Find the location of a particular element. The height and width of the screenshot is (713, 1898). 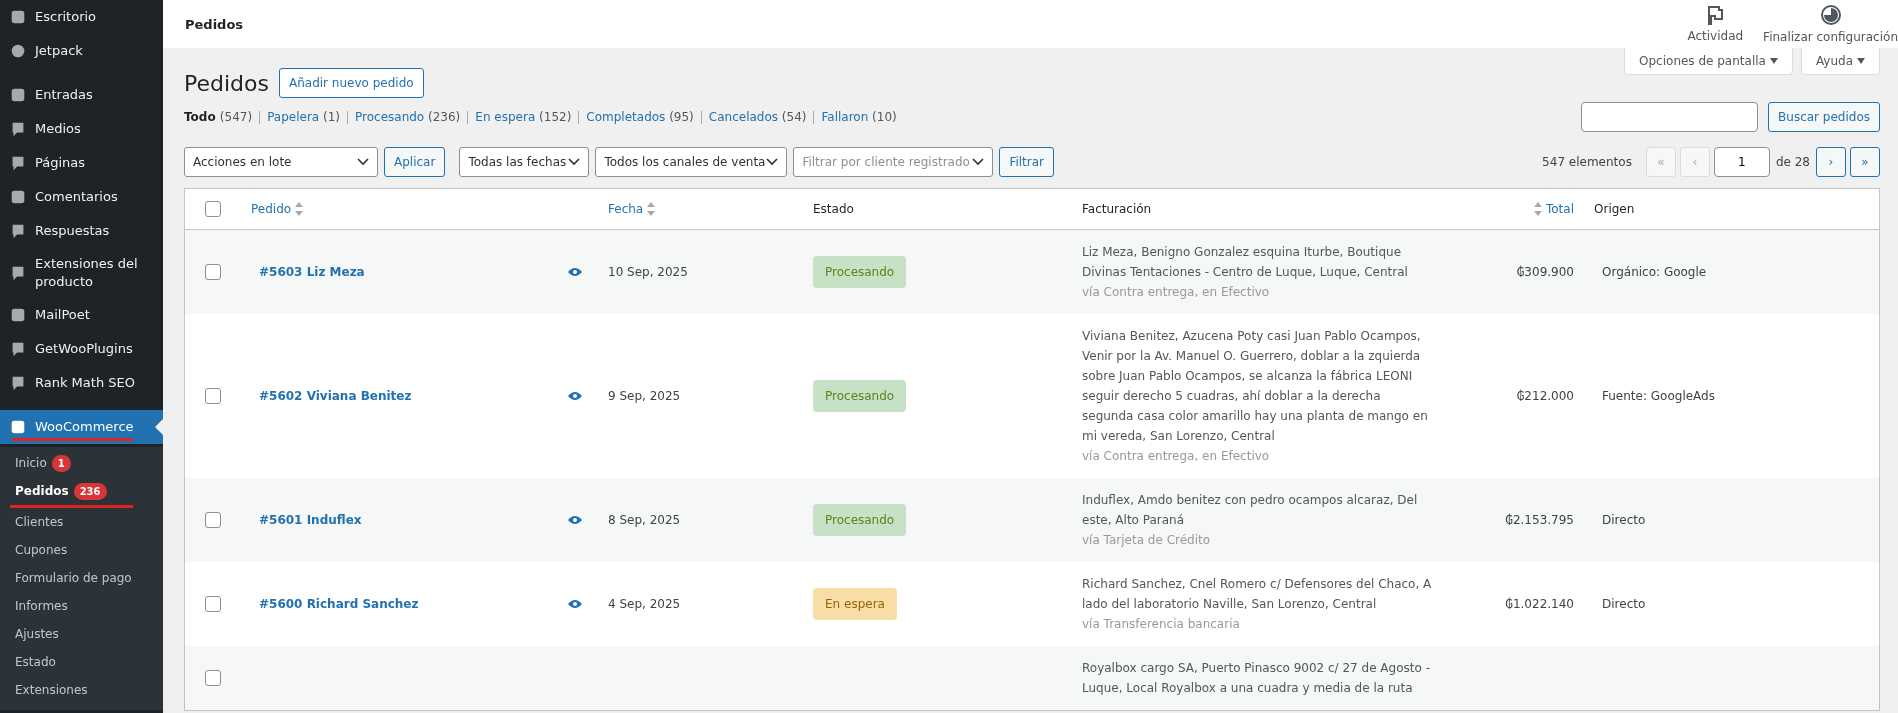

submenu-item: Estado is located at coordinates (81, 662).